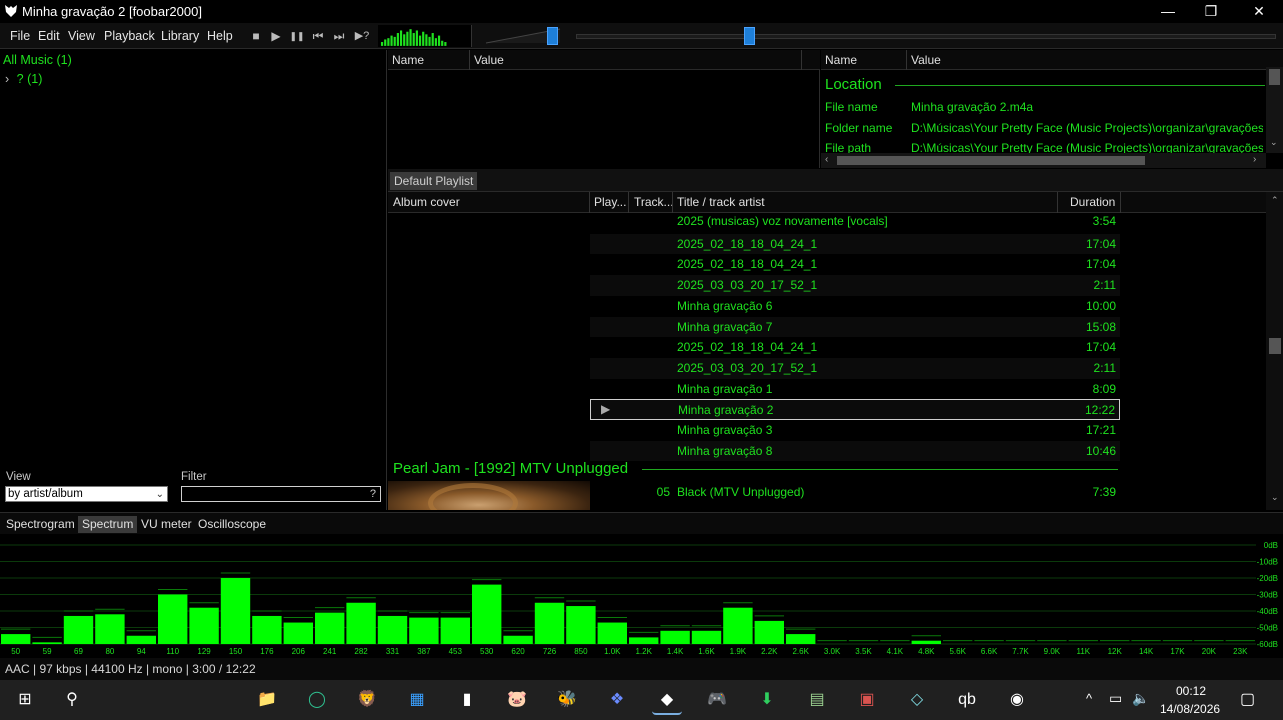 Image resolution: width=1283 pixels, height=720 pixels. Describe the element at coordinates (767, 700) in the screenshot. I see `green-download-icon: ⬇` at that location.